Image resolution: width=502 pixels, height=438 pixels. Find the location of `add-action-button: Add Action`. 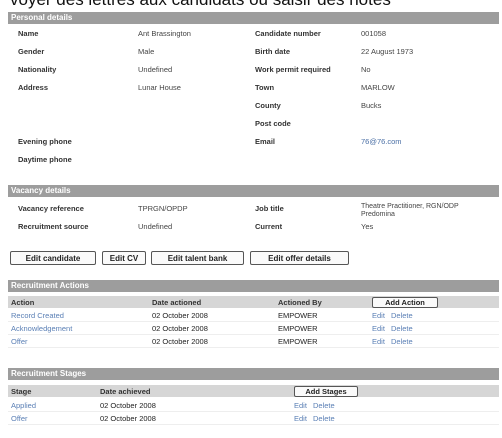

add-action-button: Add Action is located at coordinates (405, 302).